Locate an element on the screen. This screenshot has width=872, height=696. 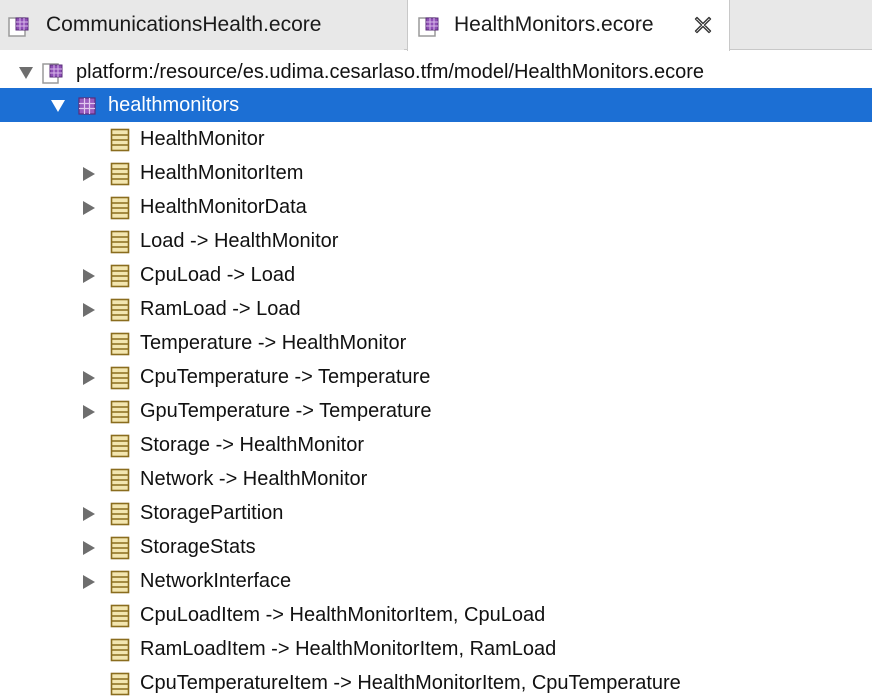
tree-item-class: StoragePartition is located at coordinates (436, 513).